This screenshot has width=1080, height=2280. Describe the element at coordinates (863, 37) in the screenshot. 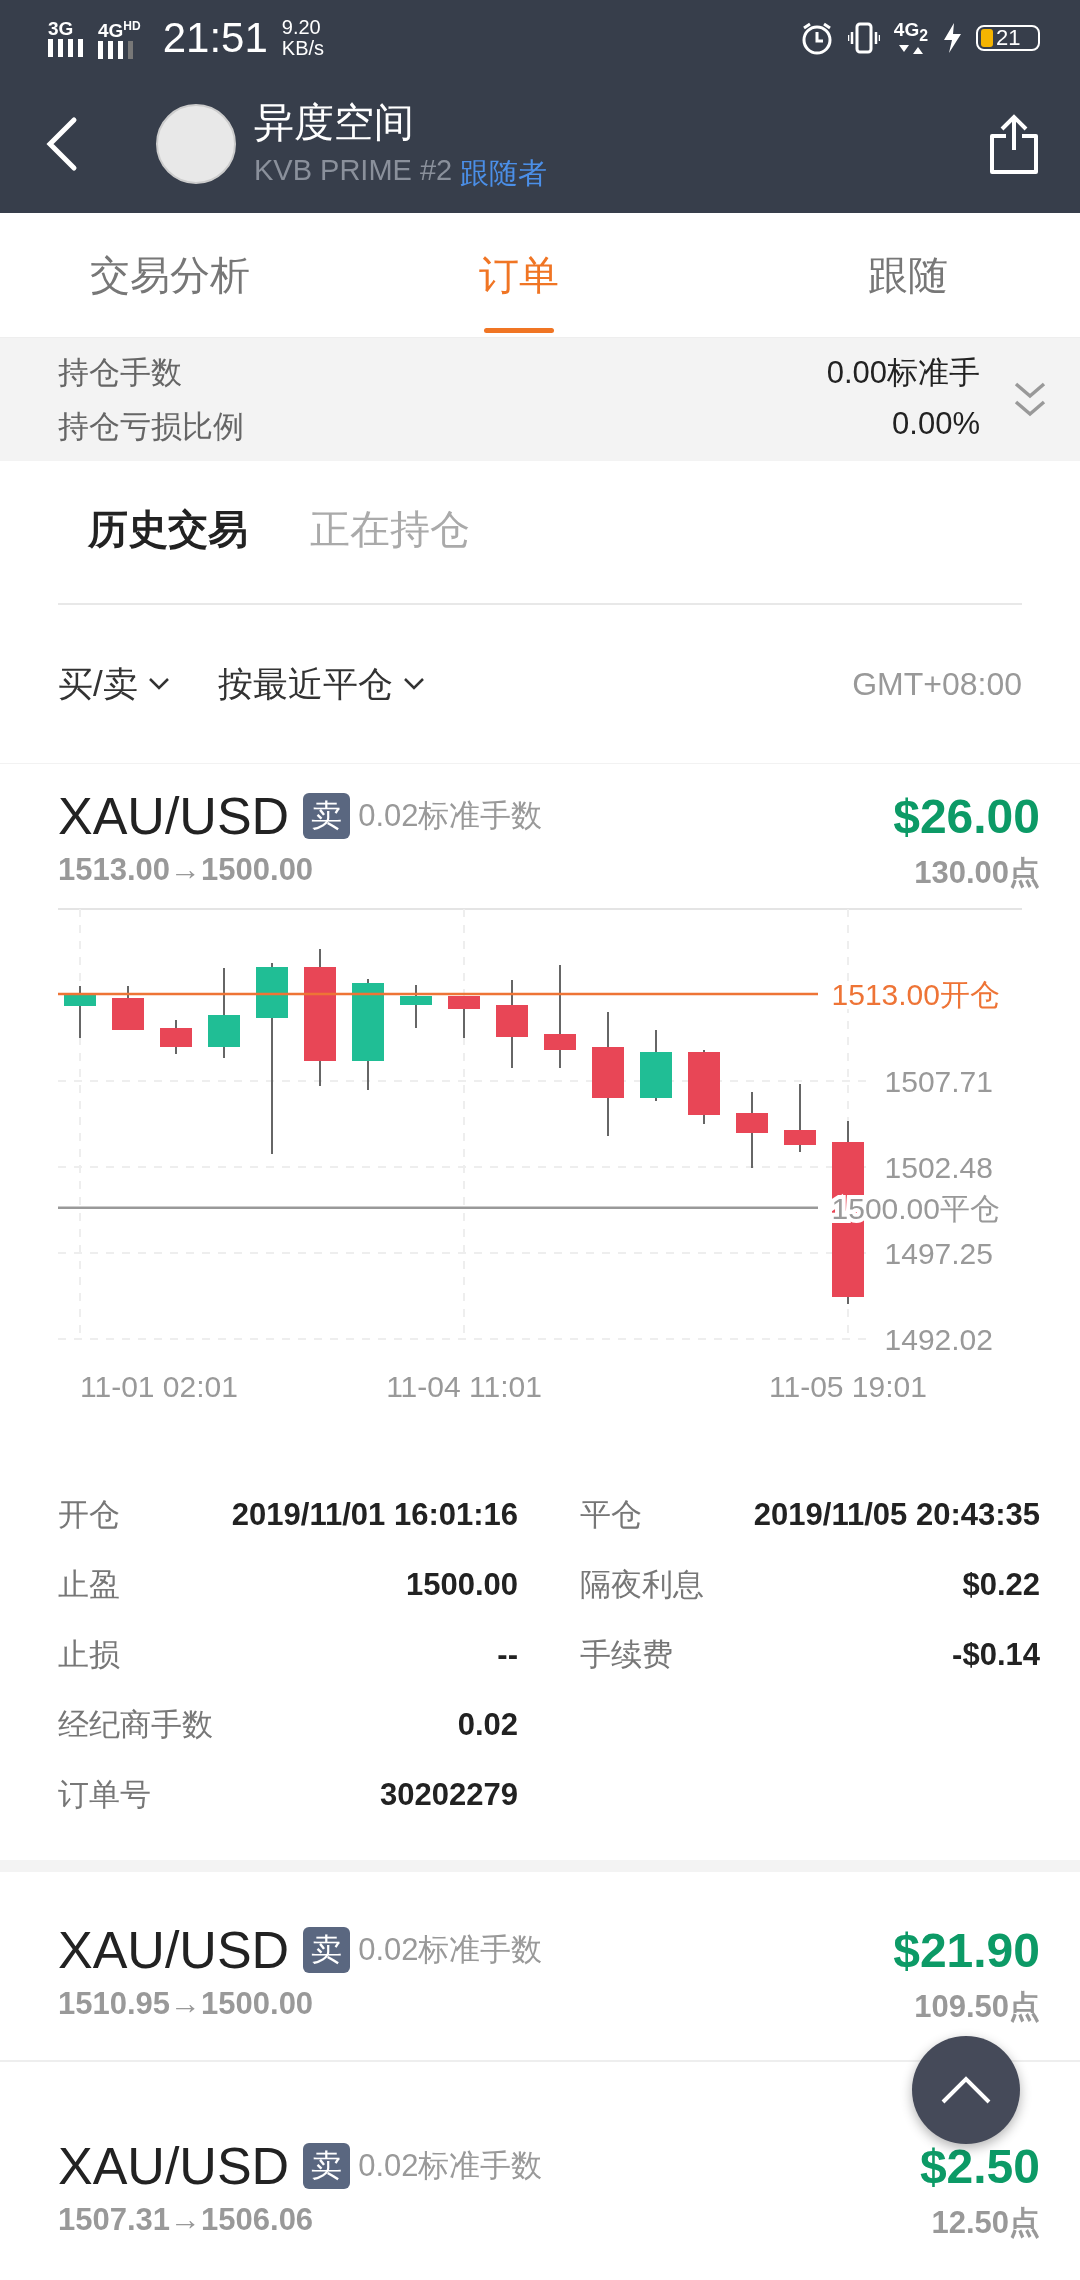

I see `vibrate-icon` at that location.